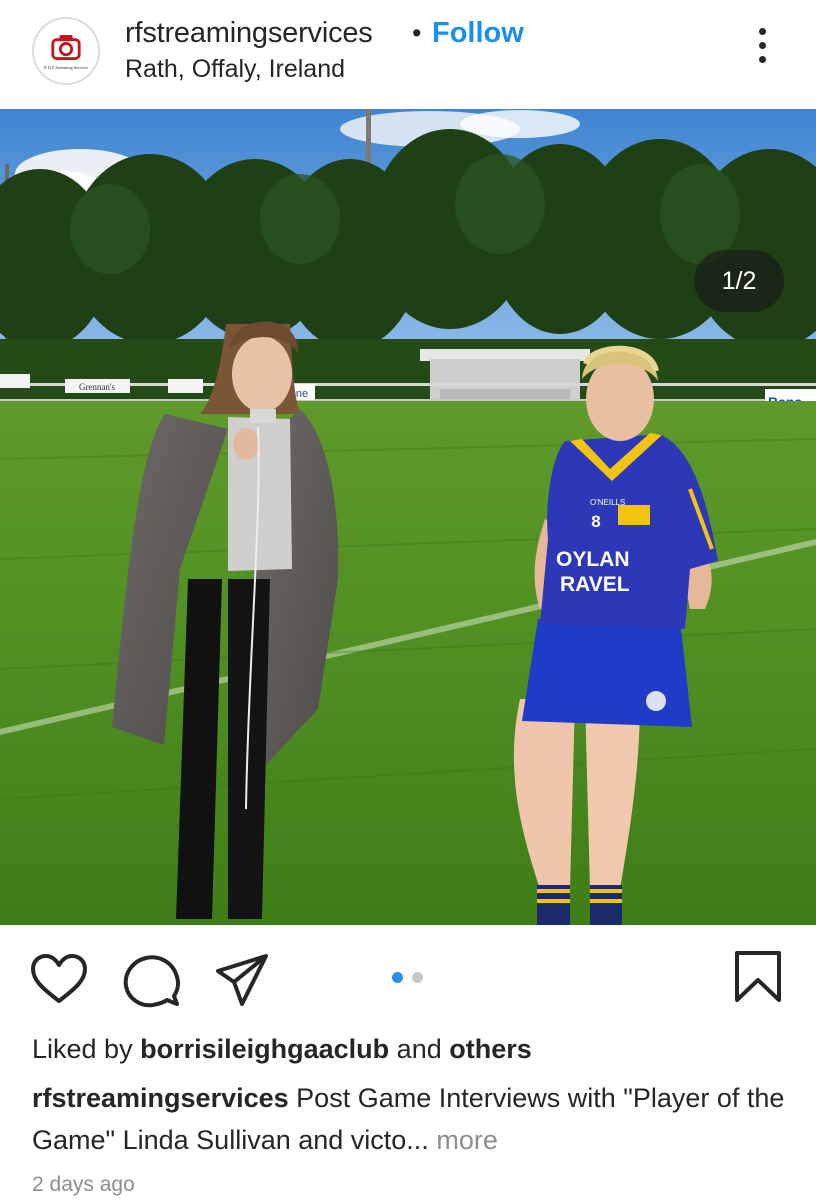  What do you see at coordinates (264, 1049) in the screenshot?
I see `liked-user-link: borrisileighgaaclub` at bounding box center [264, 1049].